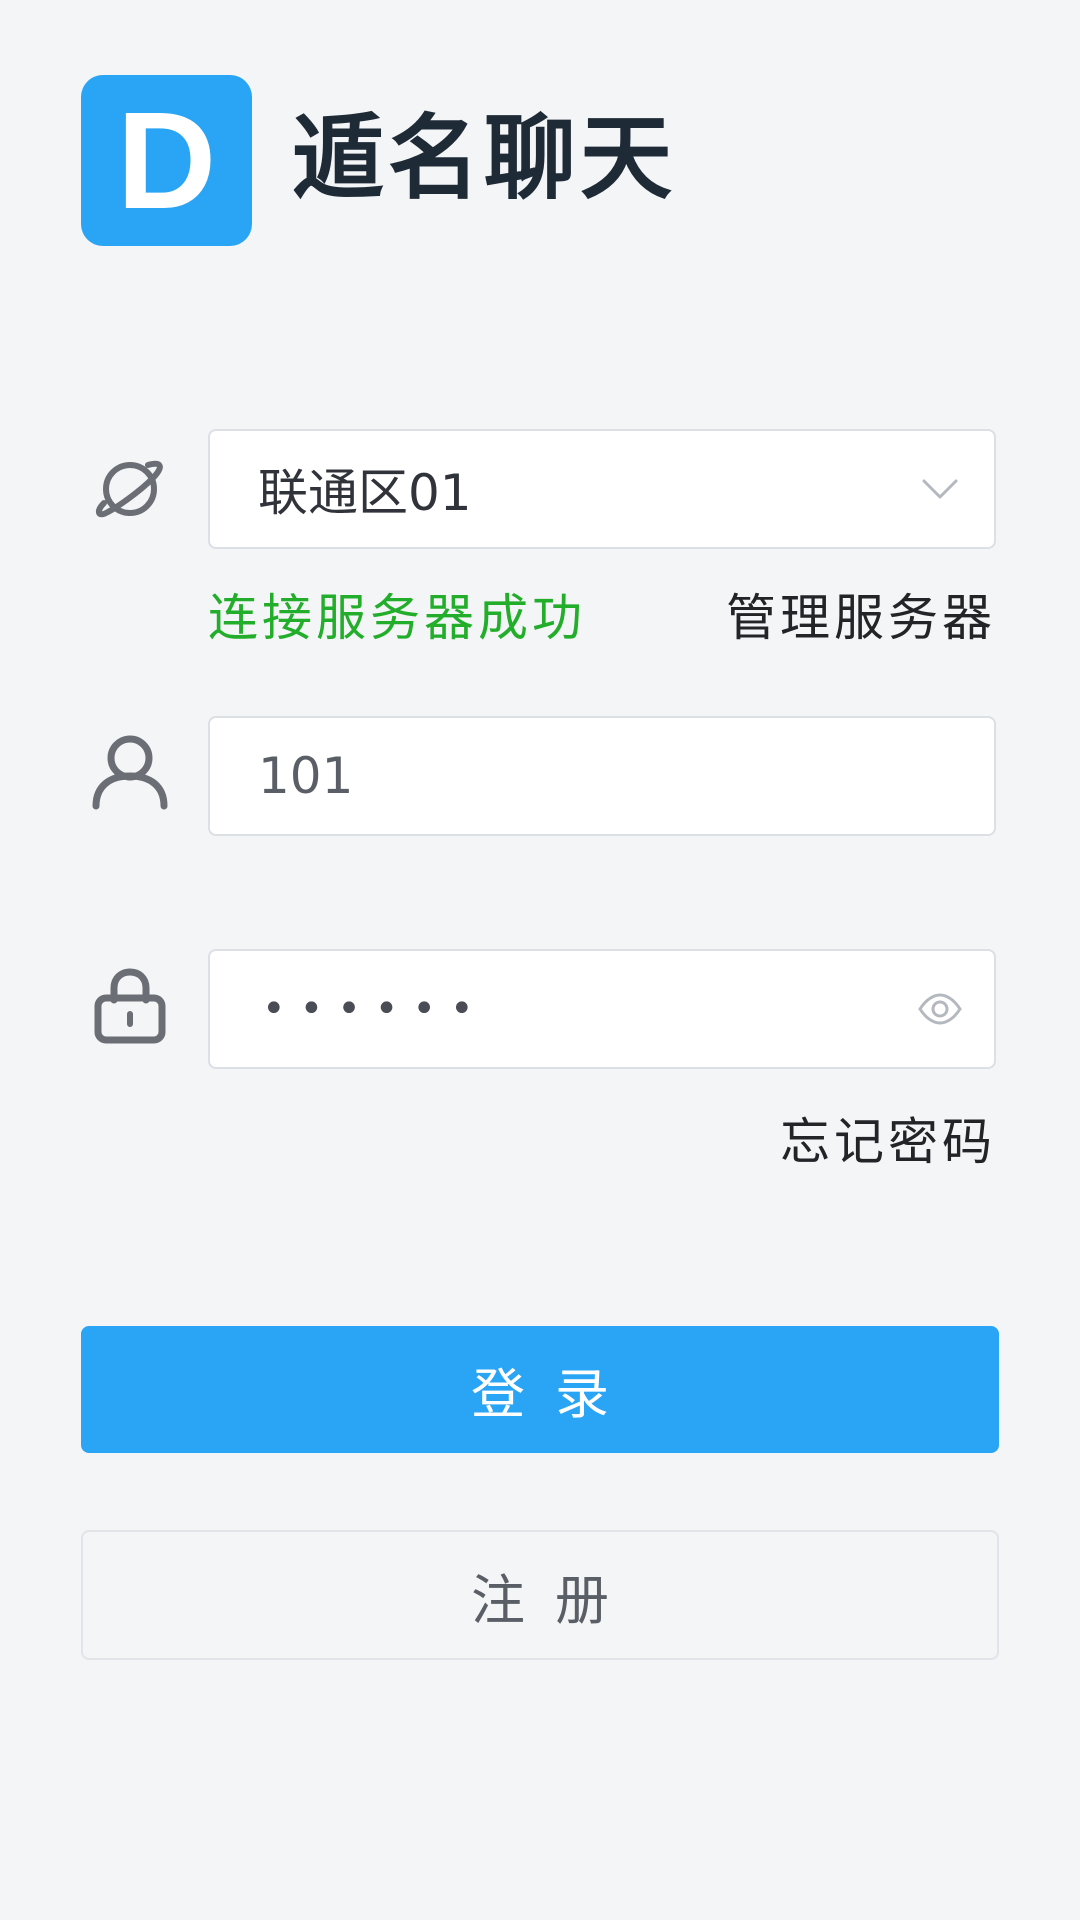  I want to click on user-icon, so click(130, 770).